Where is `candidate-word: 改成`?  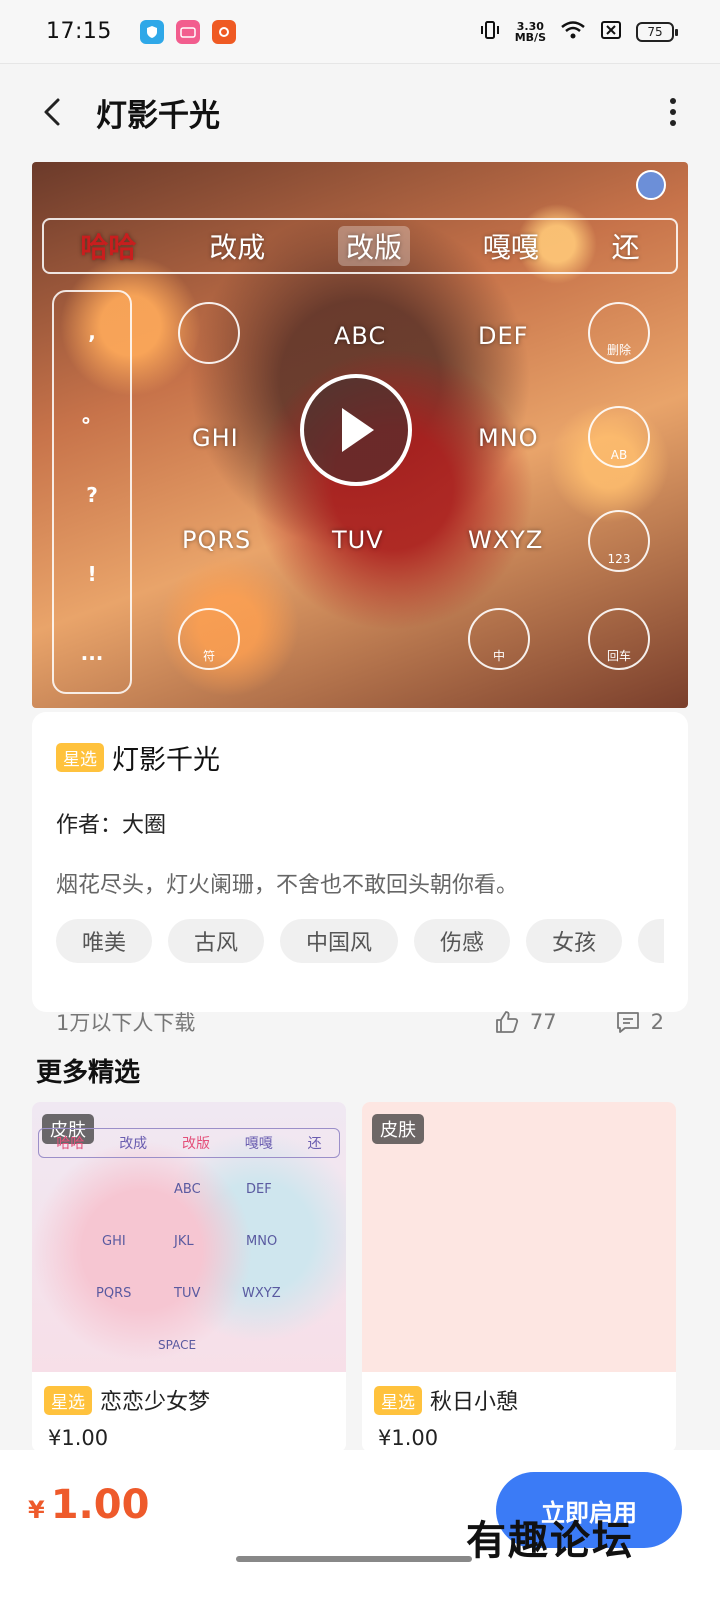 candidate-word: 改成 is located at coordinates (237, 247).